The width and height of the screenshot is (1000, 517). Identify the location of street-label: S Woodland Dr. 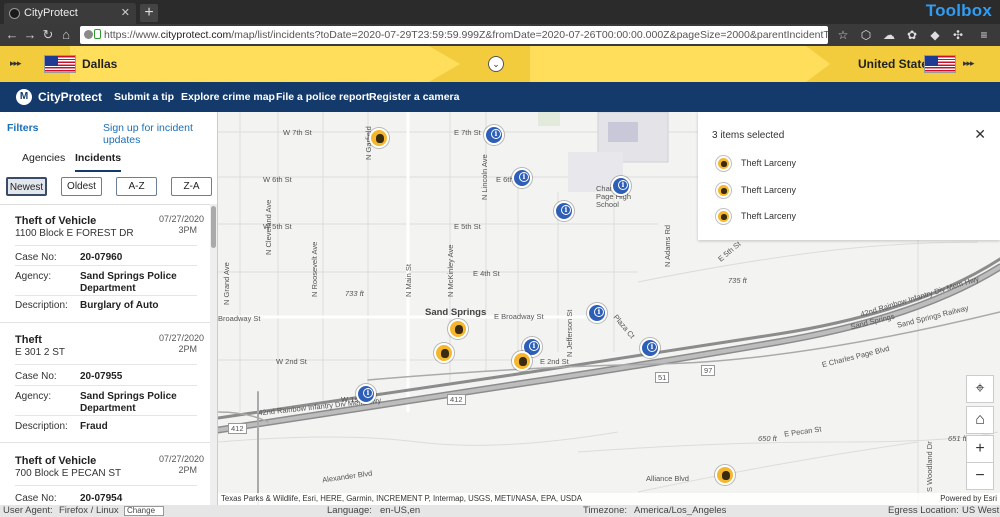
(929, 466).